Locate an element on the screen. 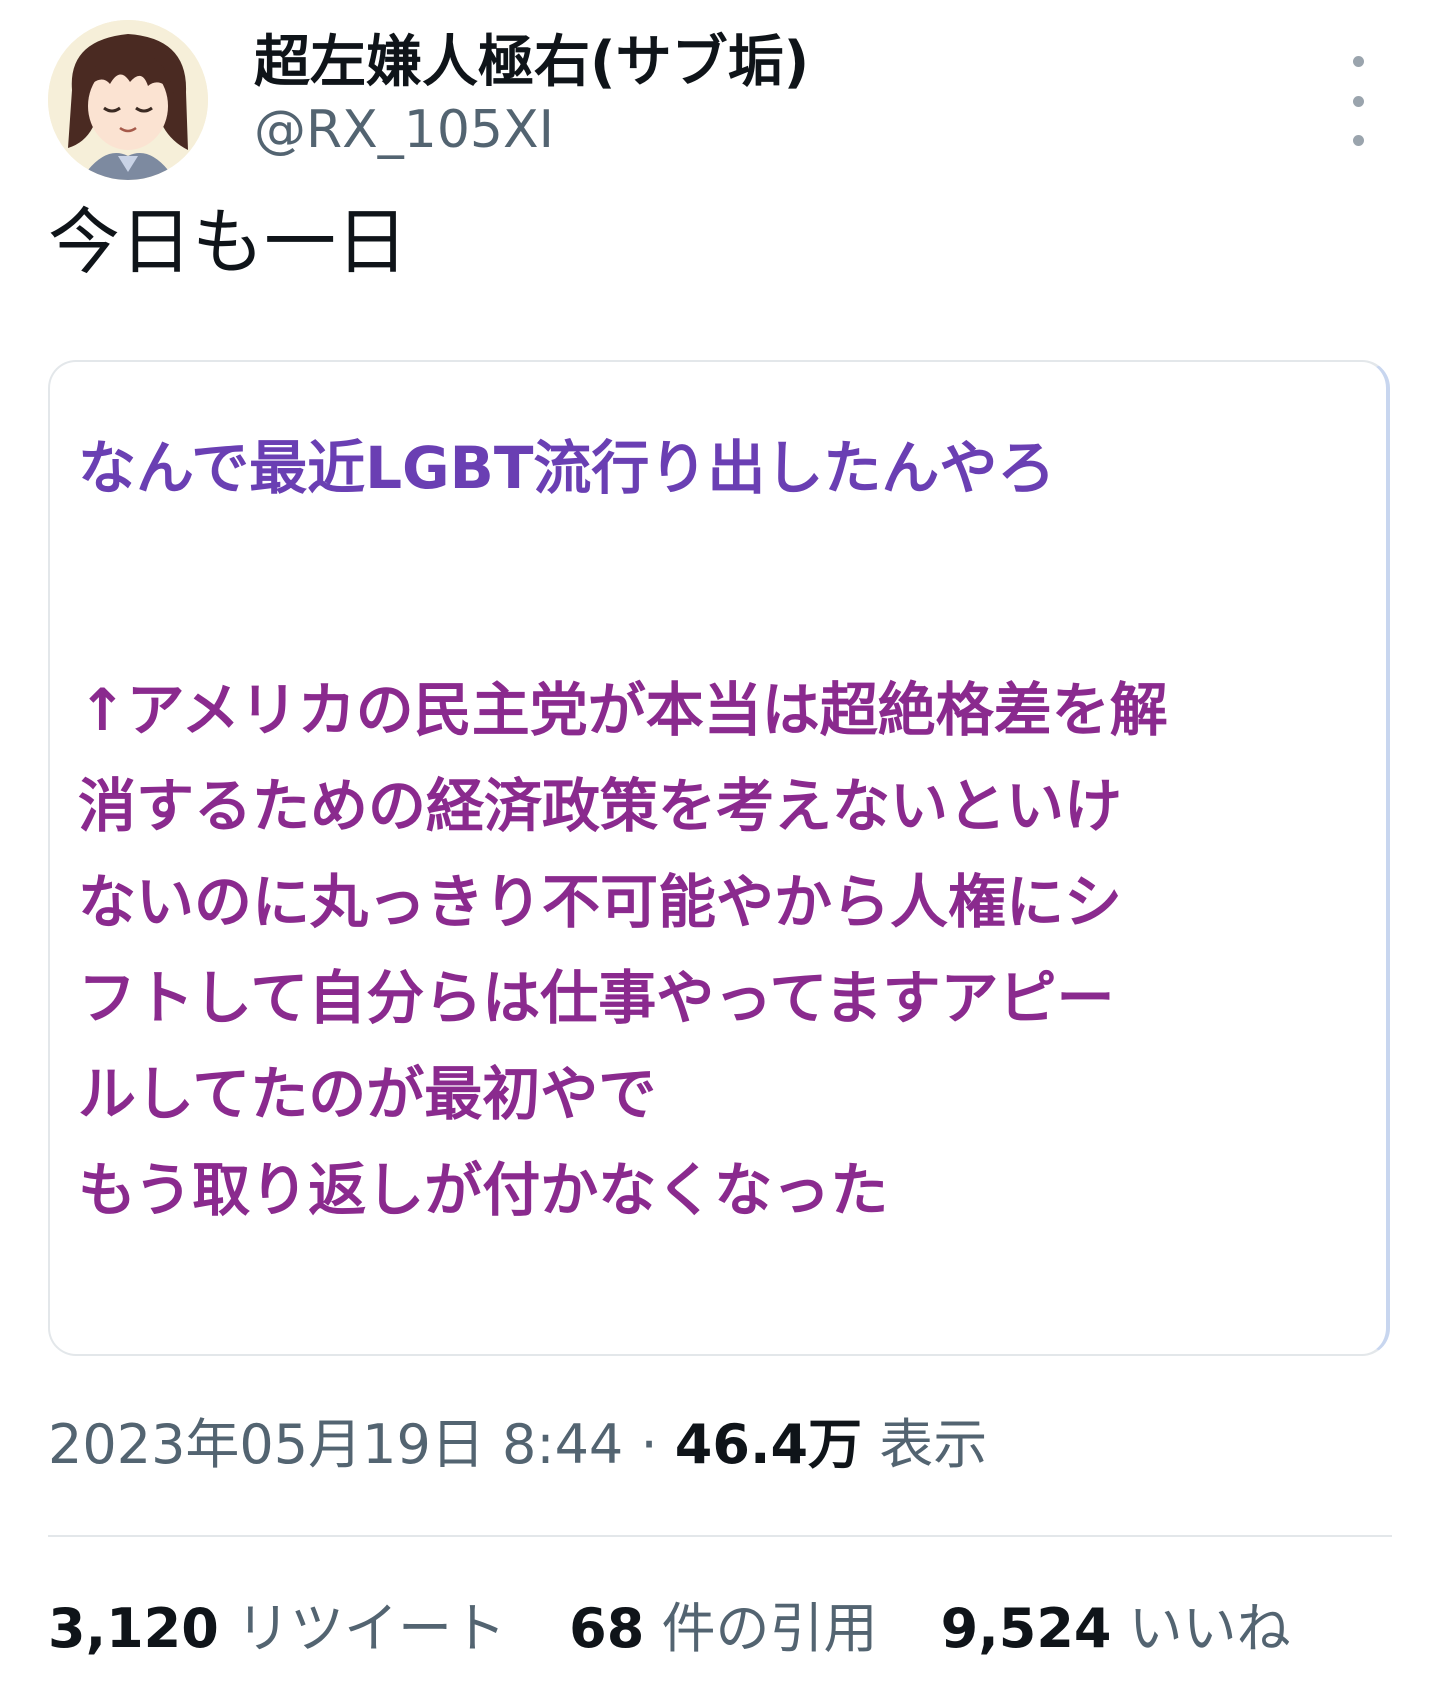 Image resolution: width=1440 pixels, height=1700 pixels. author-display-name: 超左嫌人極右(サブ垢) is located at coordinates (531, 63).